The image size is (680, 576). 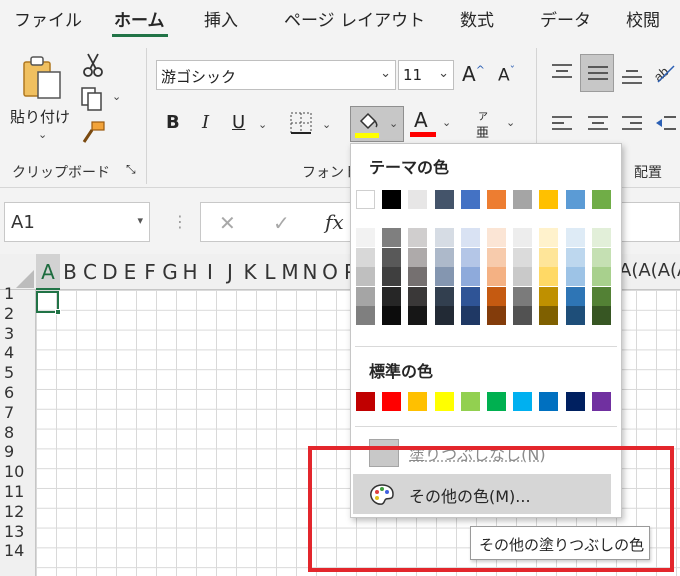 I want to click on column-header: A, so click(x=48, y=272).